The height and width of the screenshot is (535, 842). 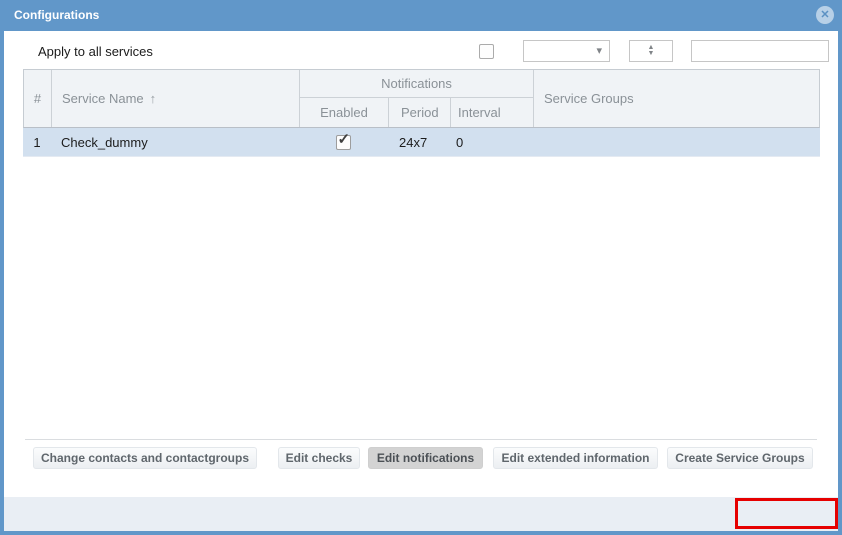 I want to click on checkmark-icon: ✓, so click(x=344, y=139).